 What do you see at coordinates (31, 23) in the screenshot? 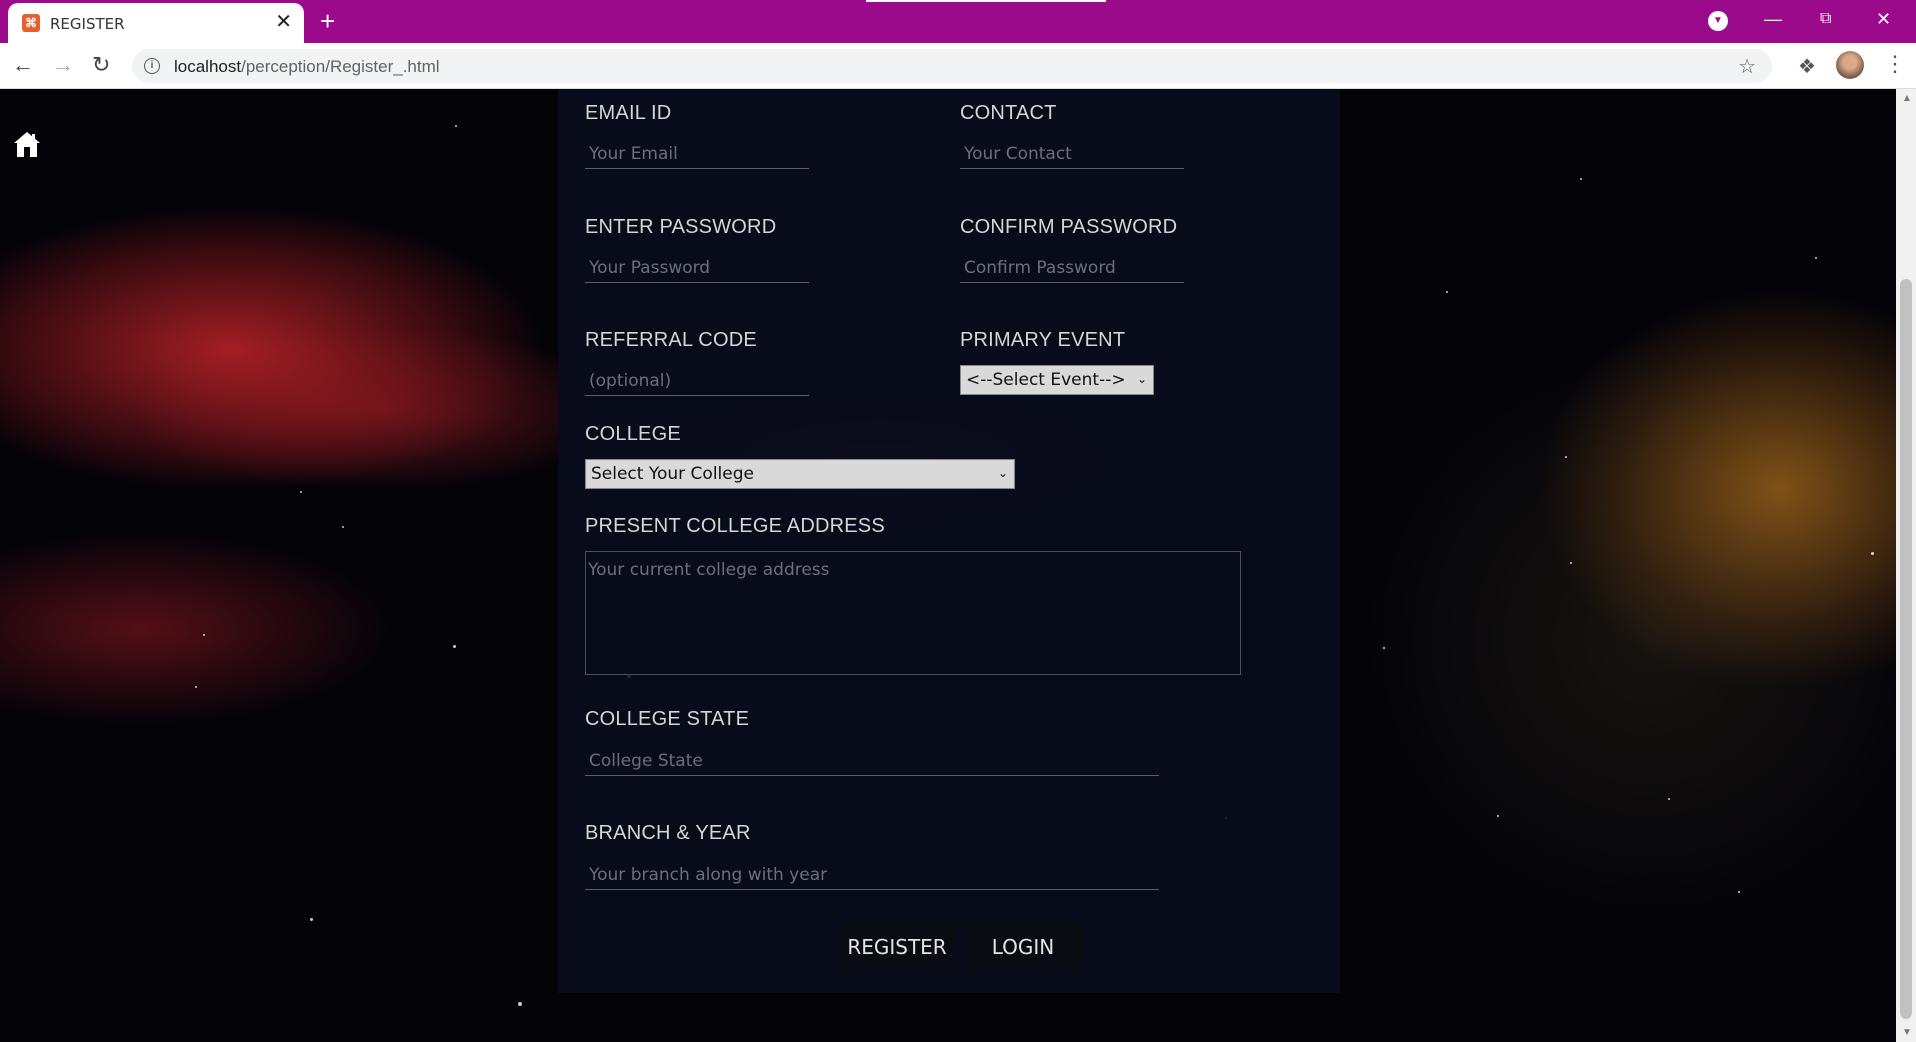
I see `favicon-icon: ⌘` at bounding box center [31, 23].